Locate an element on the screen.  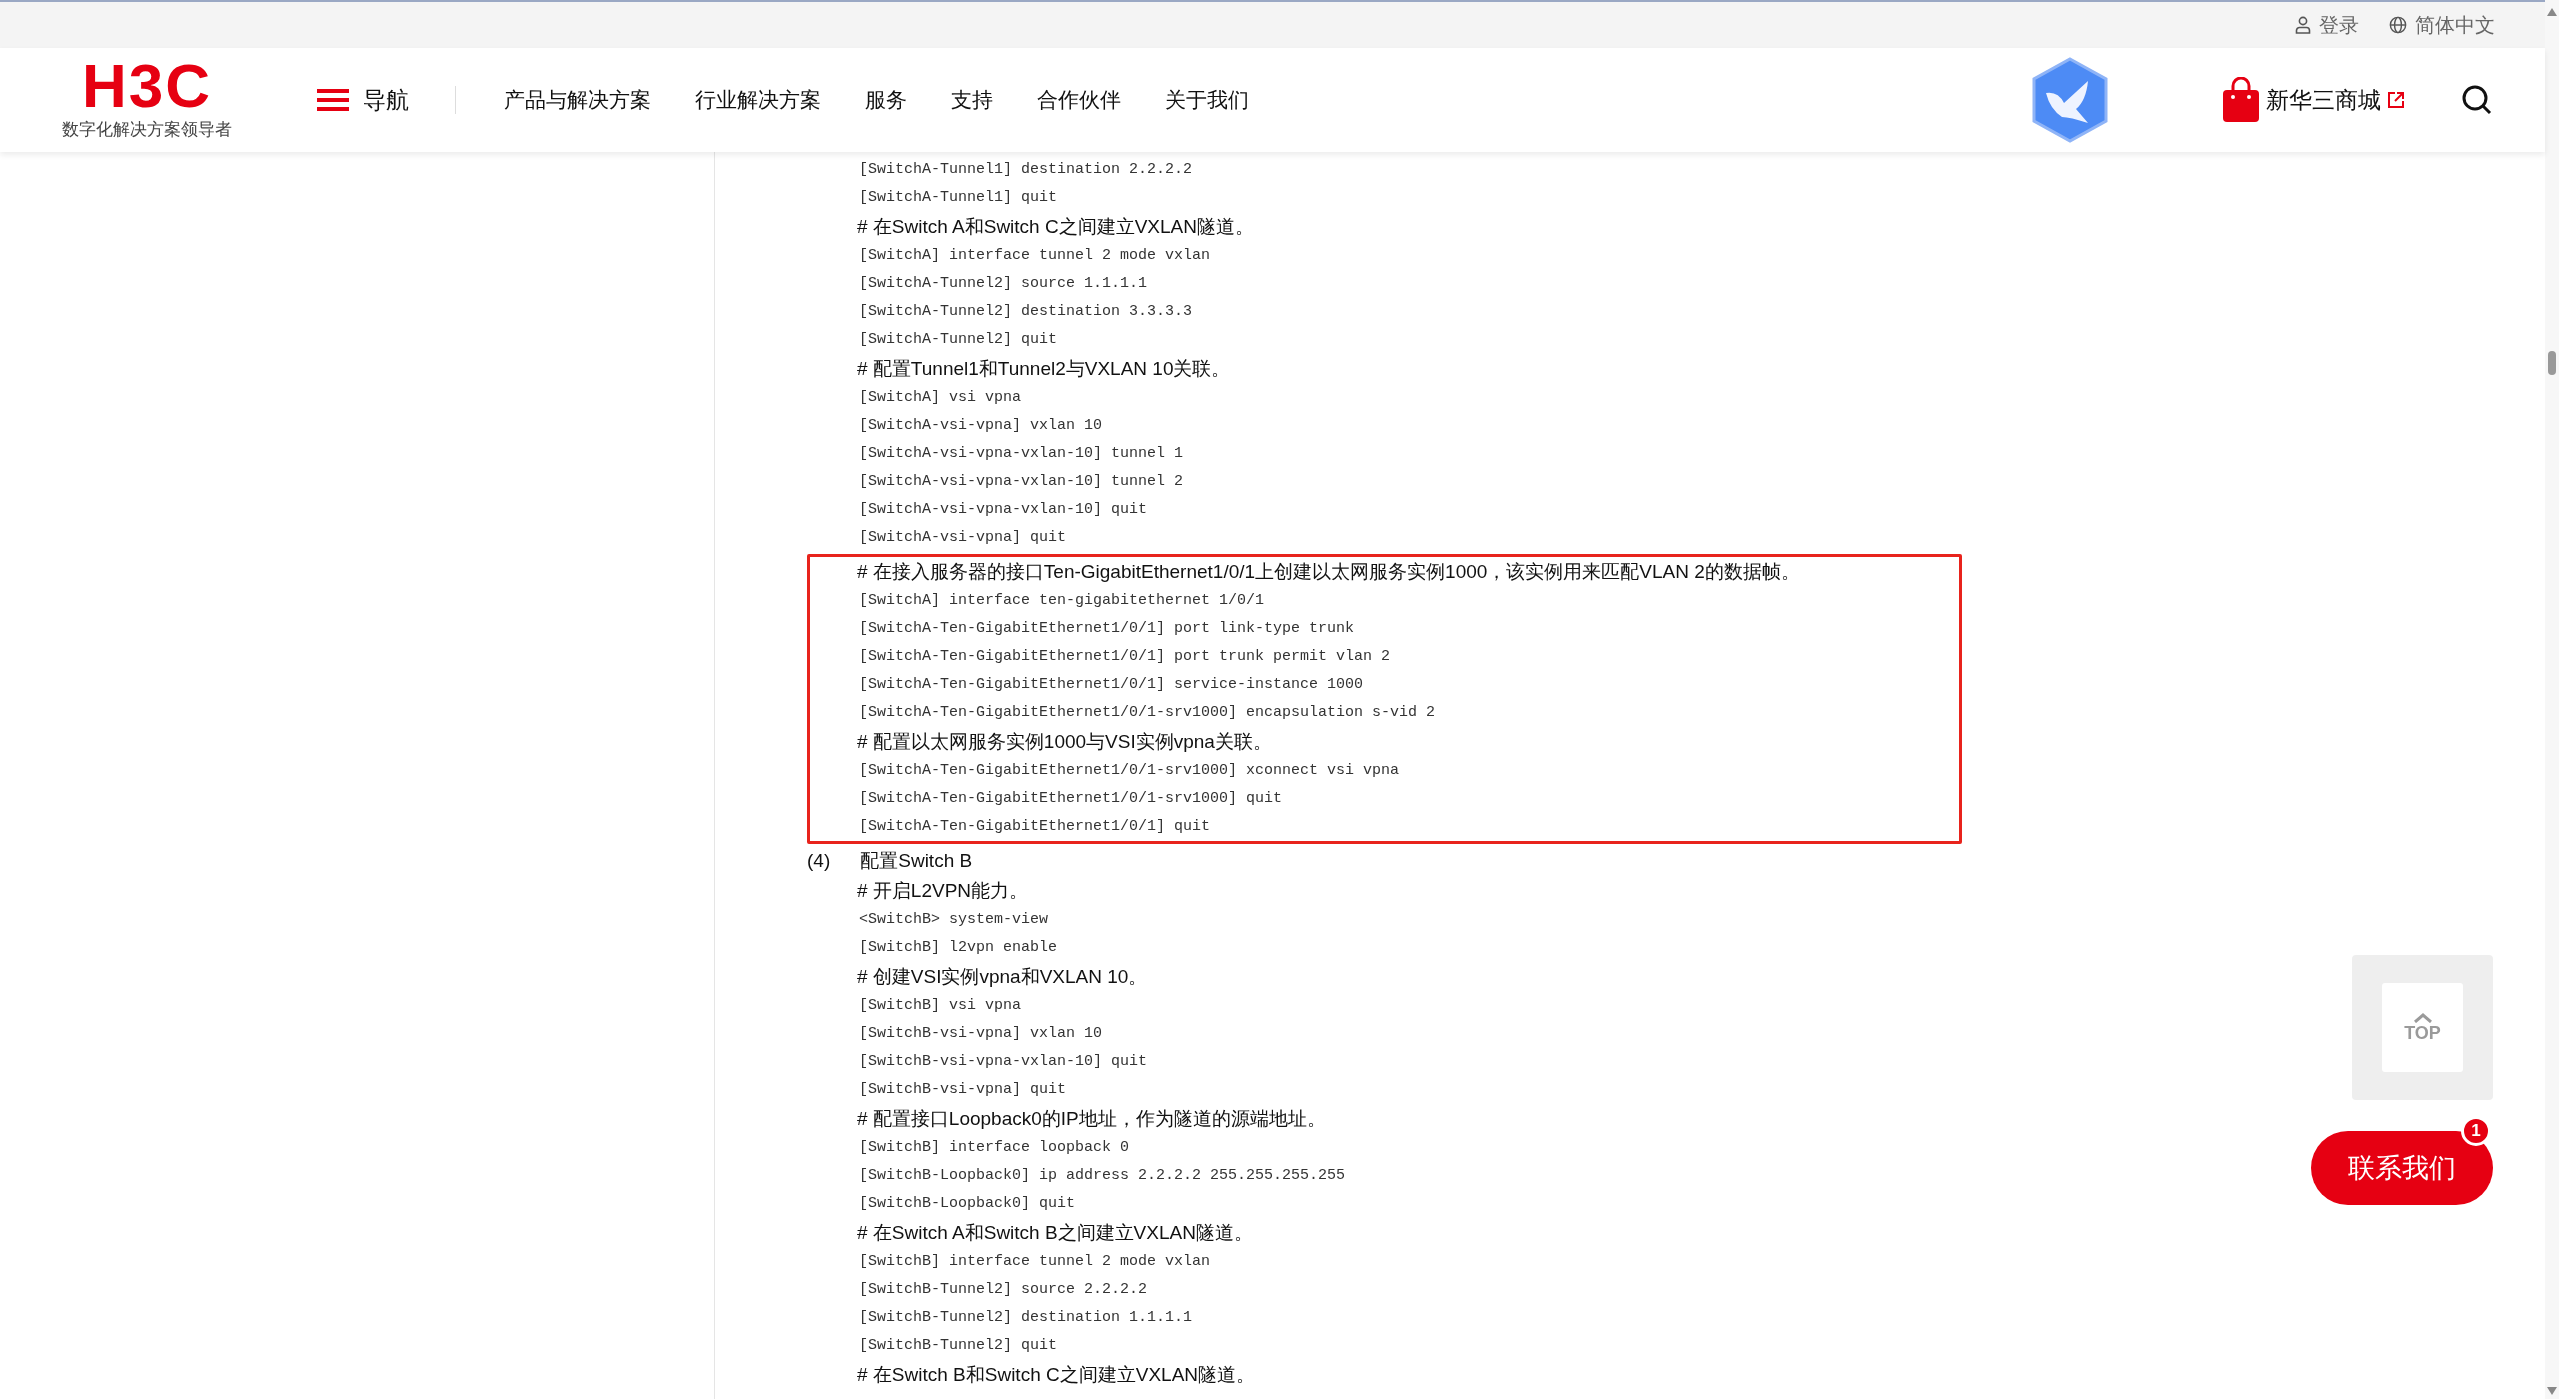
shopping-bag-icon is located at coordinates (2241, 100).